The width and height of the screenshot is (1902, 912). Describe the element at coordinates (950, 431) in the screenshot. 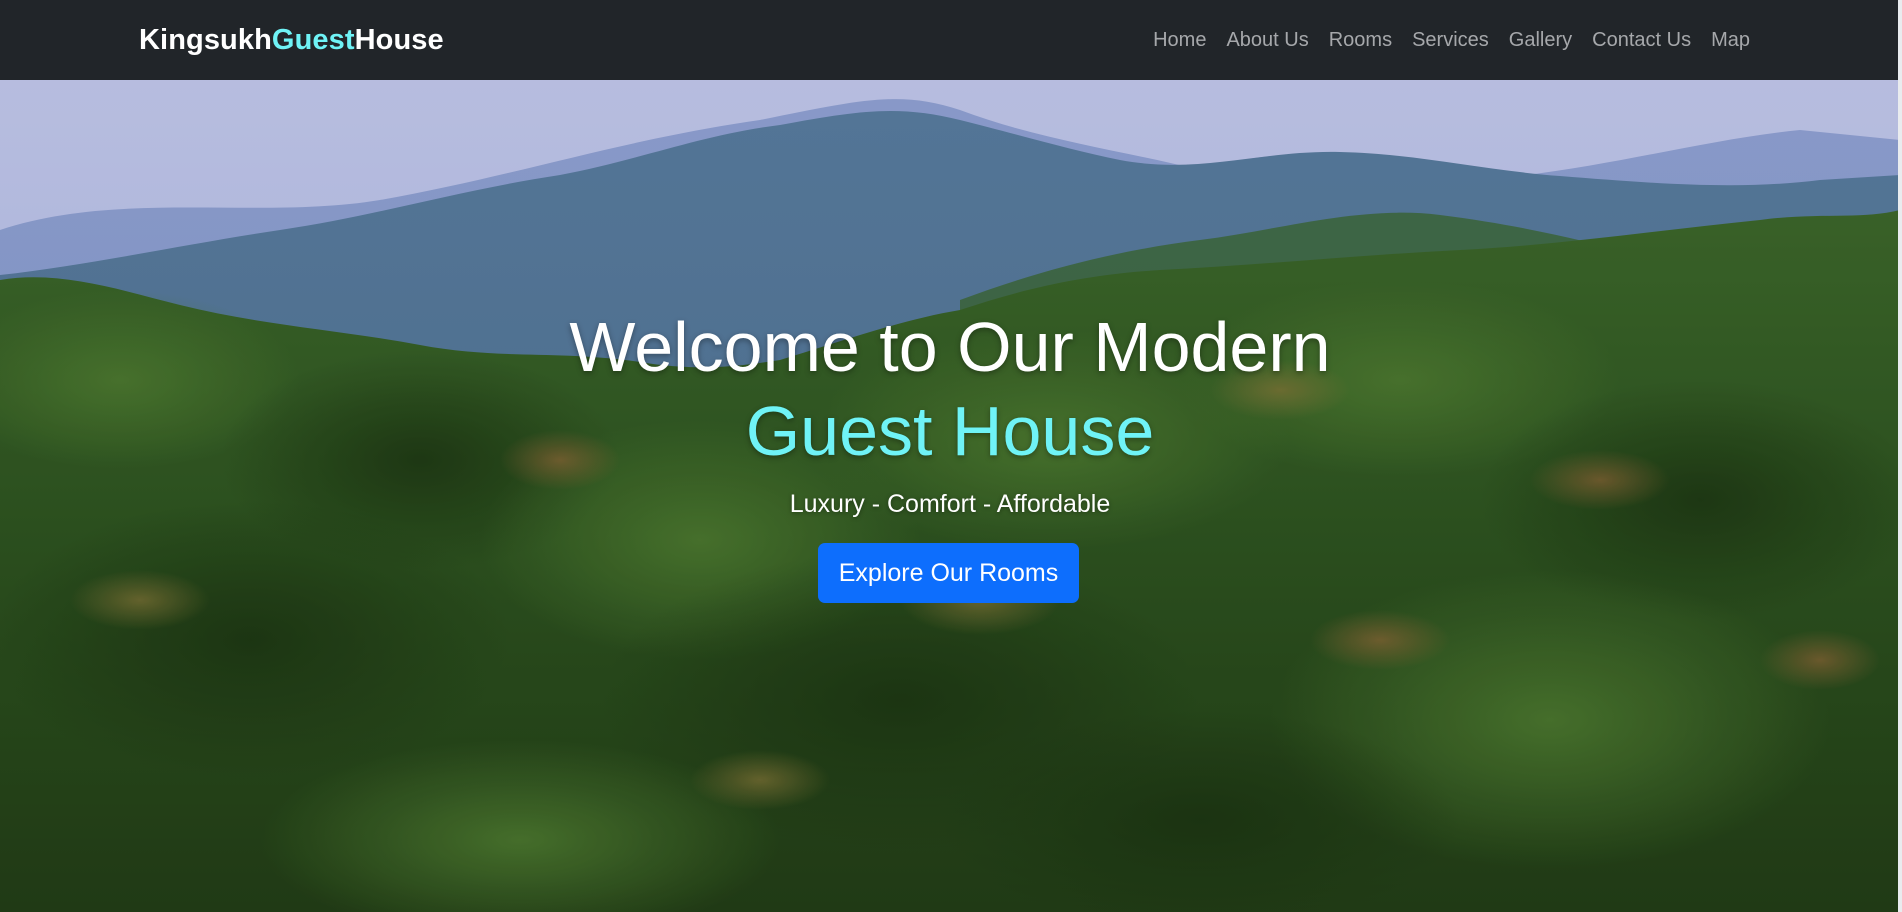

I see `hero-title-line2: Guest House` at that location.